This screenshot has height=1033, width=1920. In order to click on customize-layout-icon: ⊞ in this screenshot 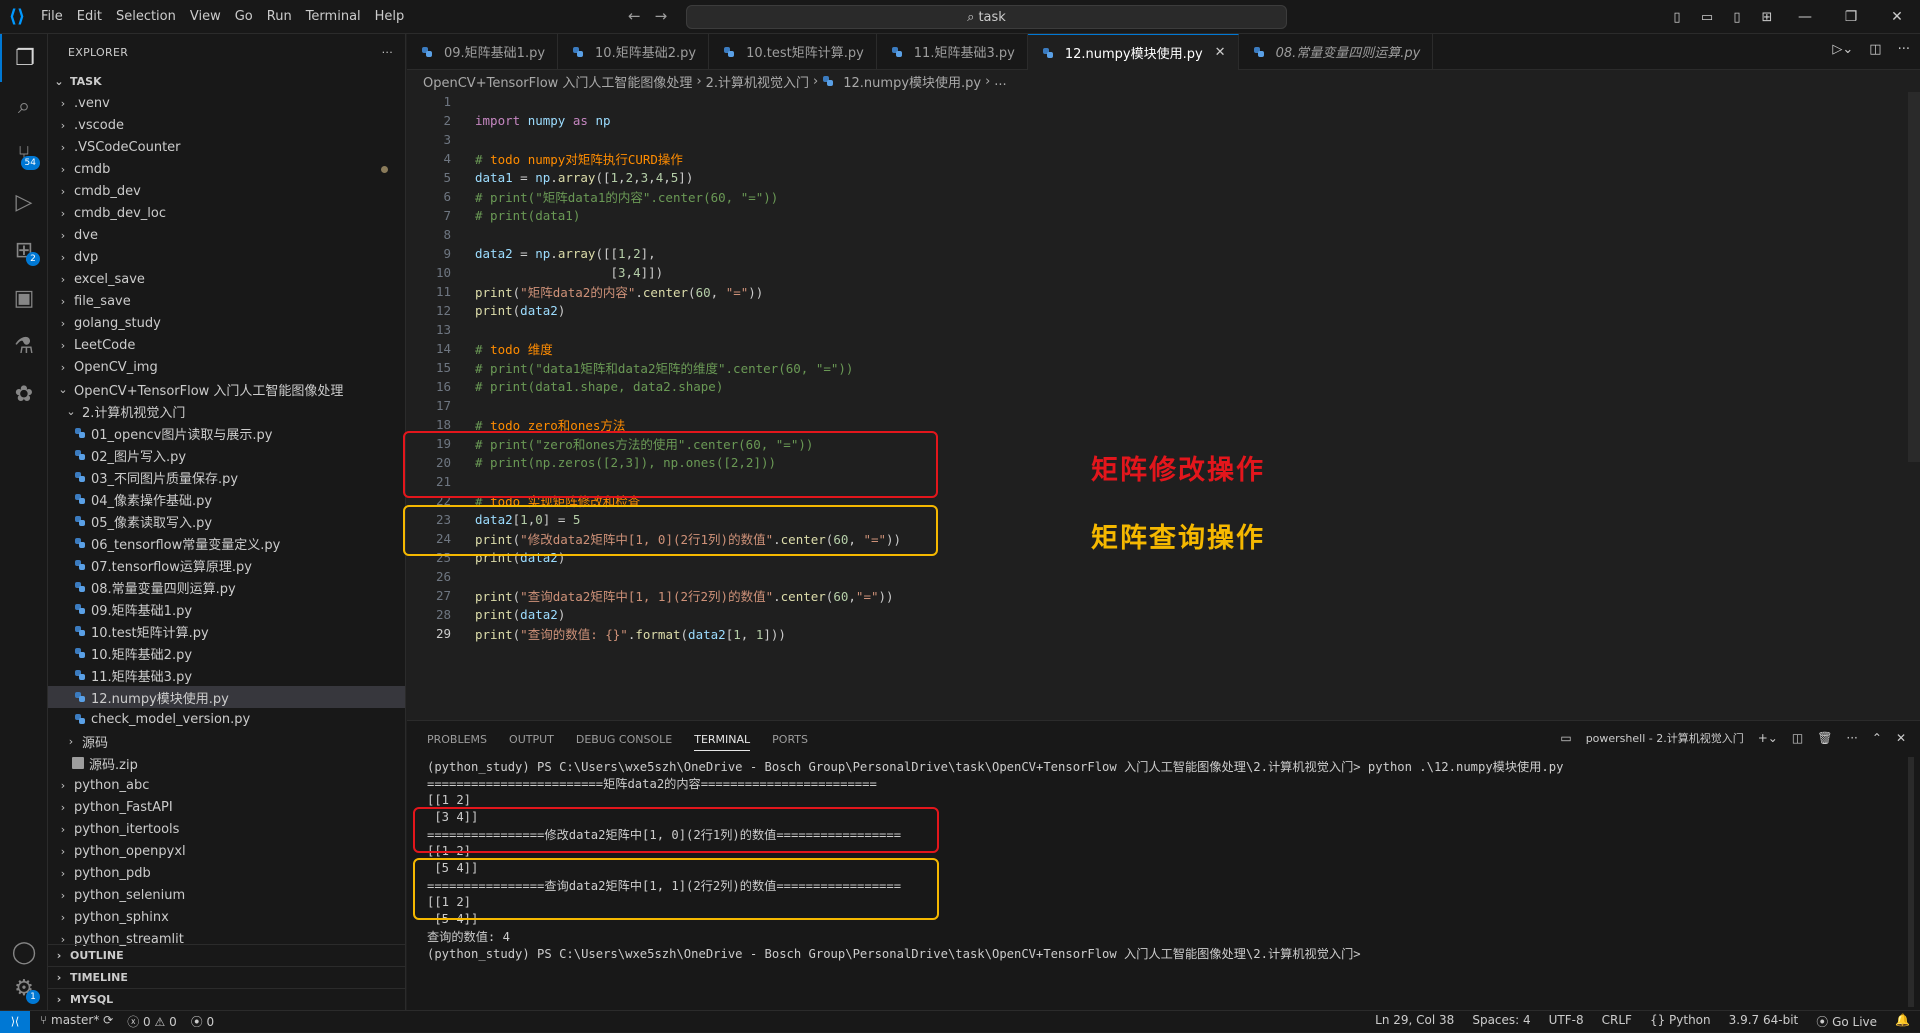, I will do `click(1767, 17)`.